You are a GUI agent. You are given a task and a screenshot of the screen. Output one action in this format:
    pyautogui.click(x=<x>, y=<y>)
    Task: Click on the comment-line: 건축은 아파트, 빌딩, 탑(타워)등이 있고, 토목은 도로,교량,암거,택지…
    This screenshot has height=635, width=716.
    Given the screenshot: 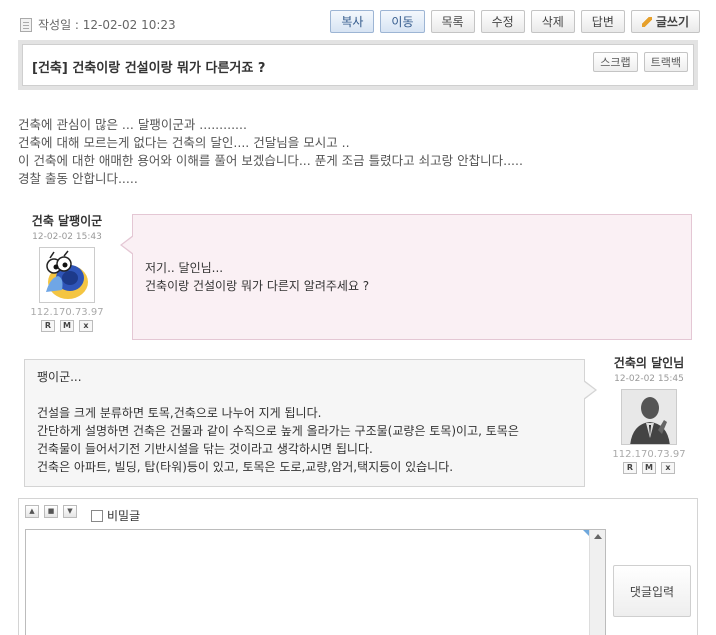 What is the action you would take?
    pyautogui.click(x=245, y=467)
    